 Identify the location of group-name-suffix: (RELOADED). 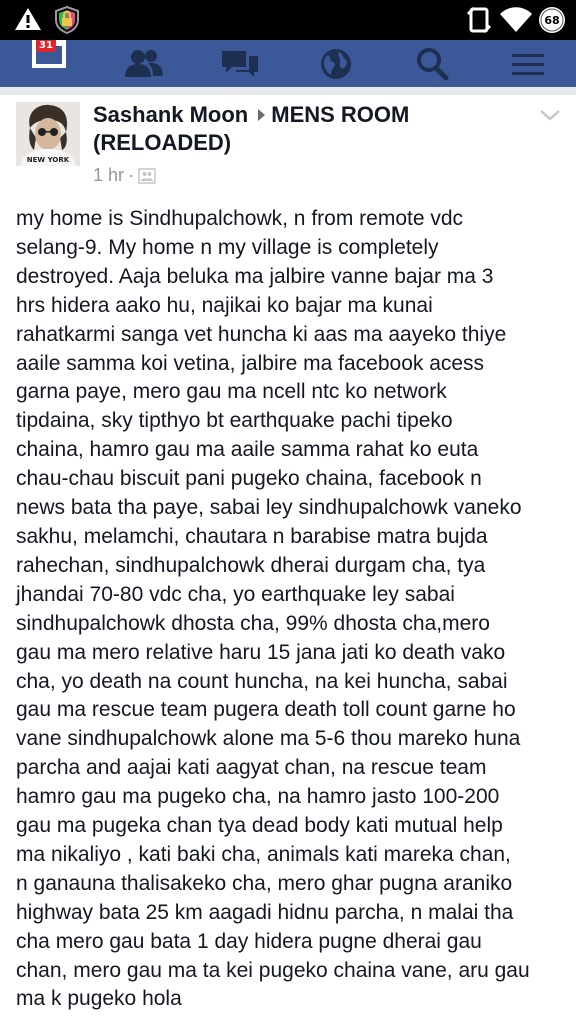
(162, 142).